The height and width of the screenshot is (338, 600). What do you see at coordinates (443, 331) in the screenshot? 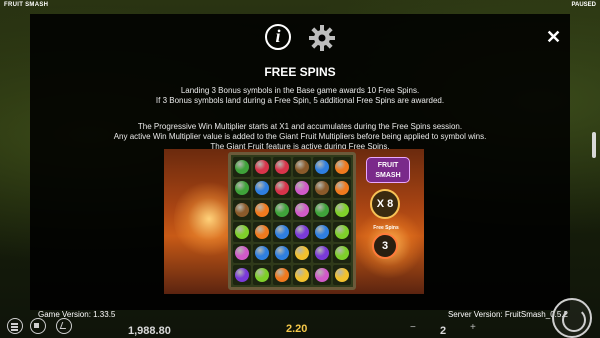
I see `bet-value: 2` at bounding box center [443, 331].